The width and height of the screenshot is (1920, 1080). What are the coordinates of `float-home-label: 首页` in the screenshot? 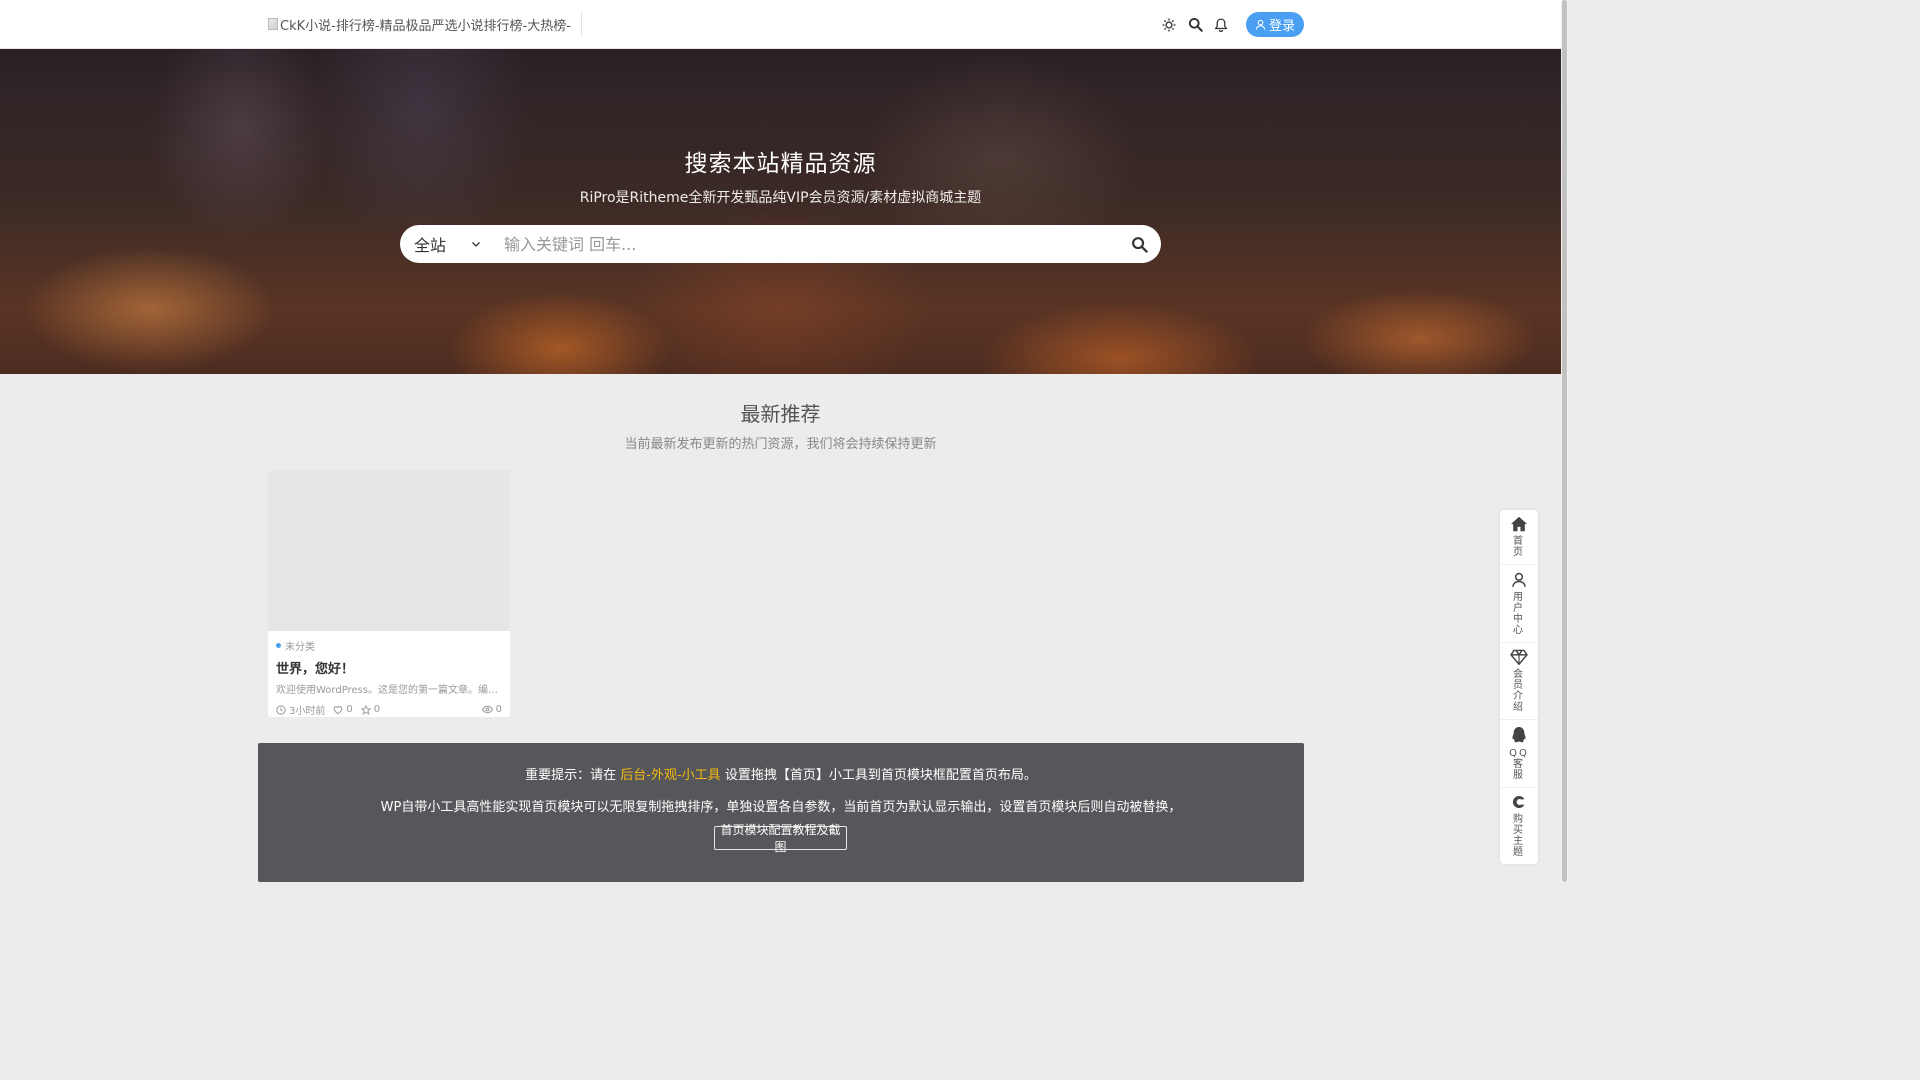 It's located at (1519, 547).